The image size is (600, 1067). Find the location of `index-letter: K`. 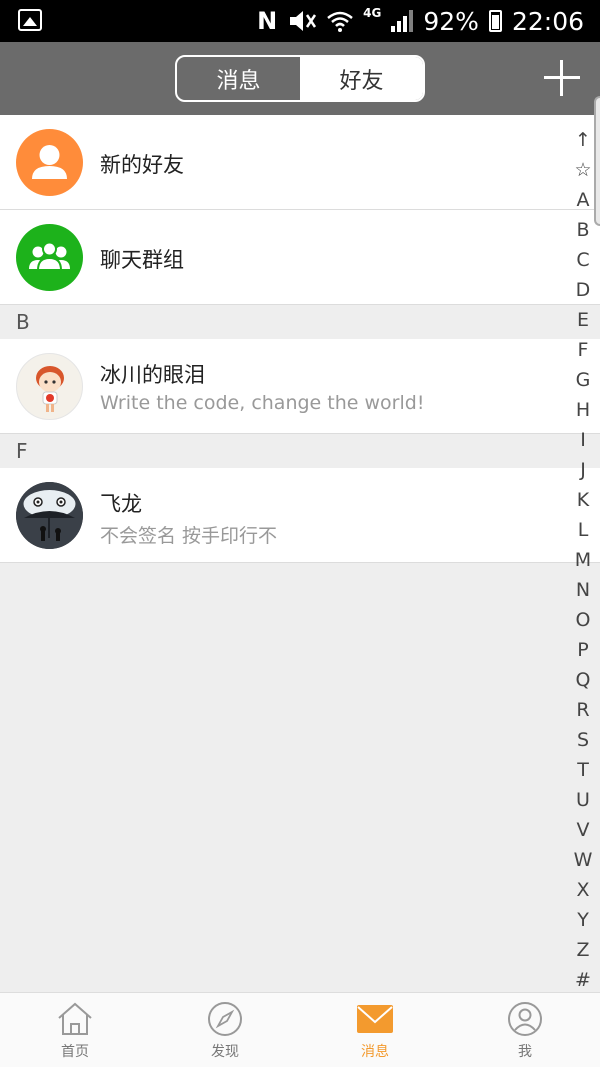

index-letter: K is located at coordinates (583, 500).